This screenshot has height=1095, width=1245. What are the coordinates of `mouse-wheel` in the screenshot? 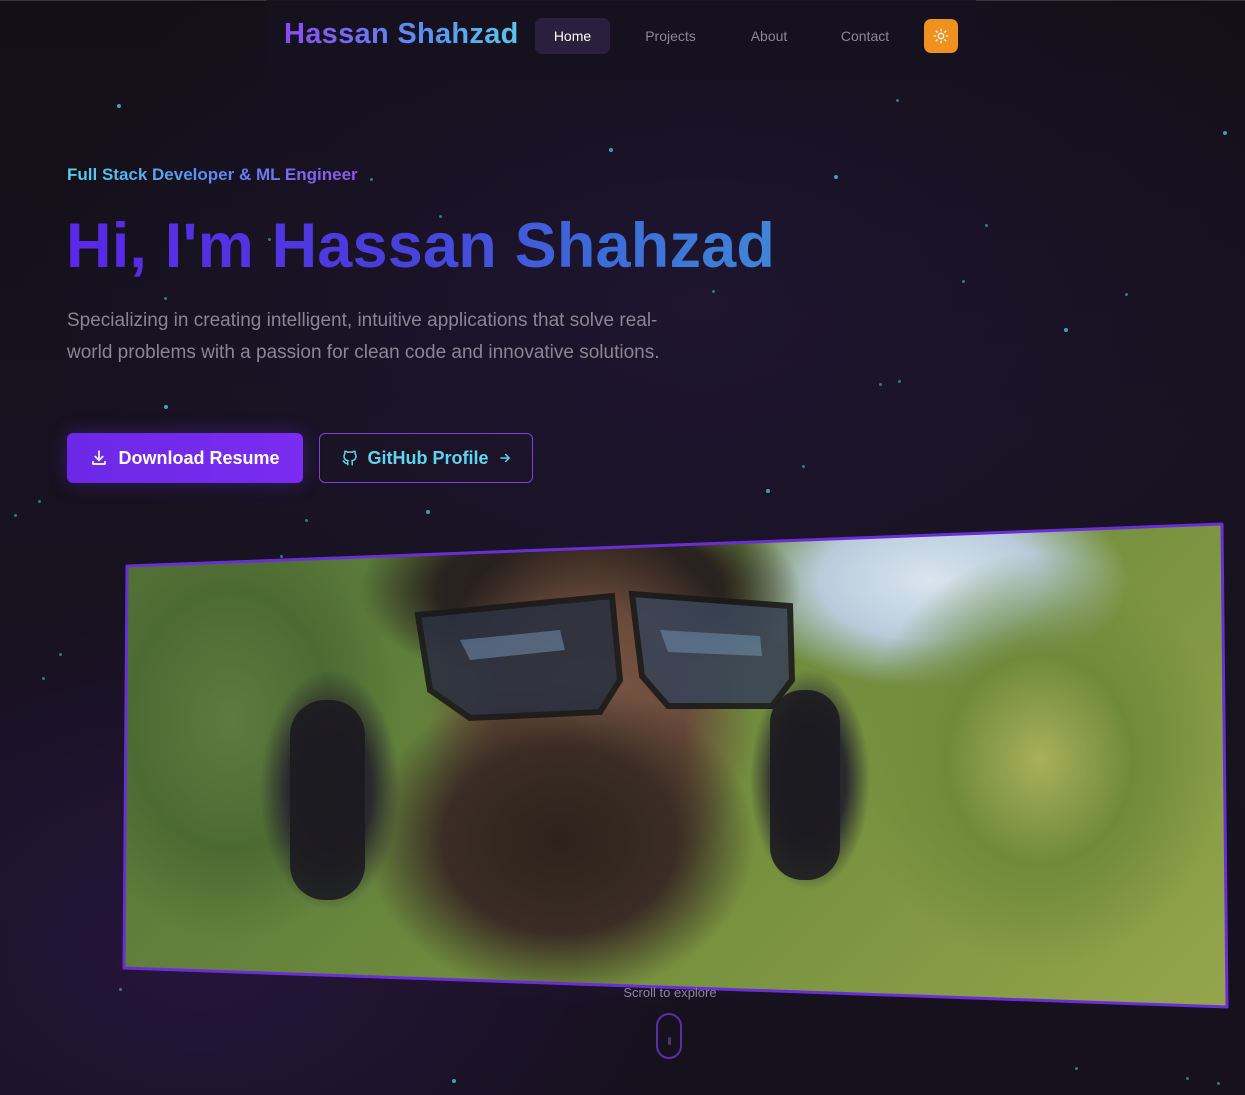 It's located at (669, 1041).